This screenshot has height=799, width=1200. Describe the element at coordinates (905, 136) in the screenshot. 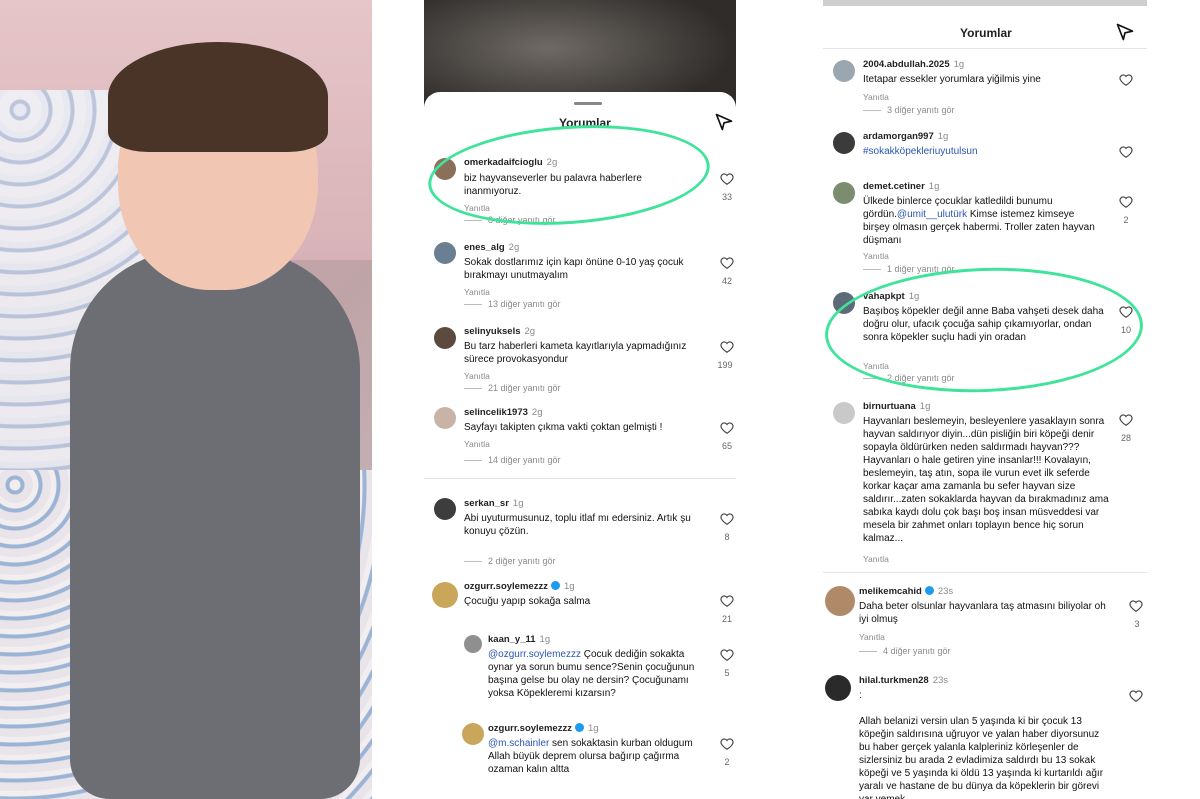

I see `comment-username: ardamorgan997 1g` at that location.